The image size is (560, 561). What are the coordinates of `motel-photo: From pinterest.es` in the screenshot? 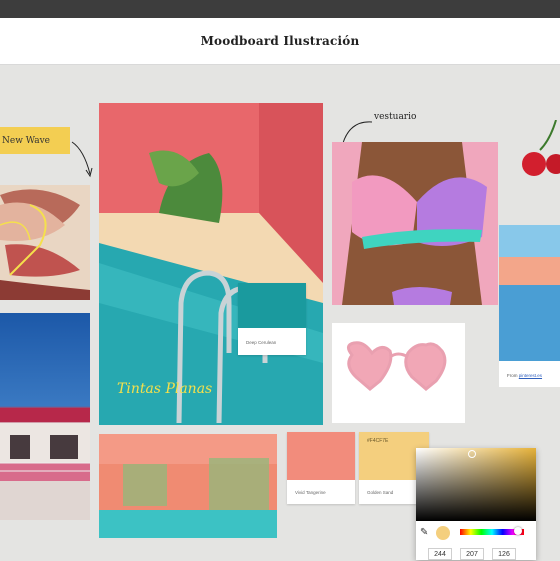 It's located at (529, 306).